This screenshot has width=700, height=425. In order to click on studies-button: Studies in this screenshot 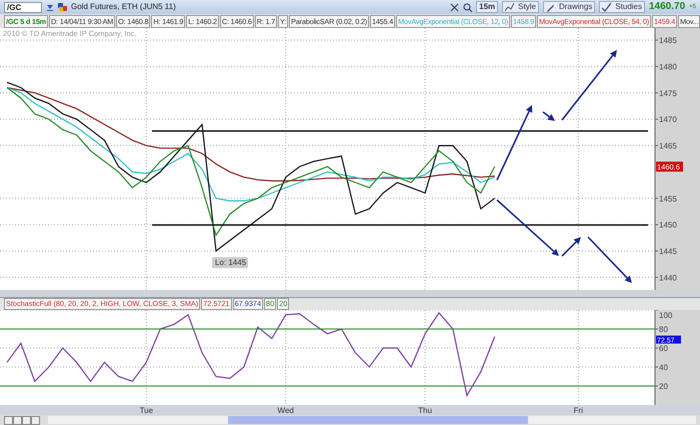, I will do `click(622, 7)`.